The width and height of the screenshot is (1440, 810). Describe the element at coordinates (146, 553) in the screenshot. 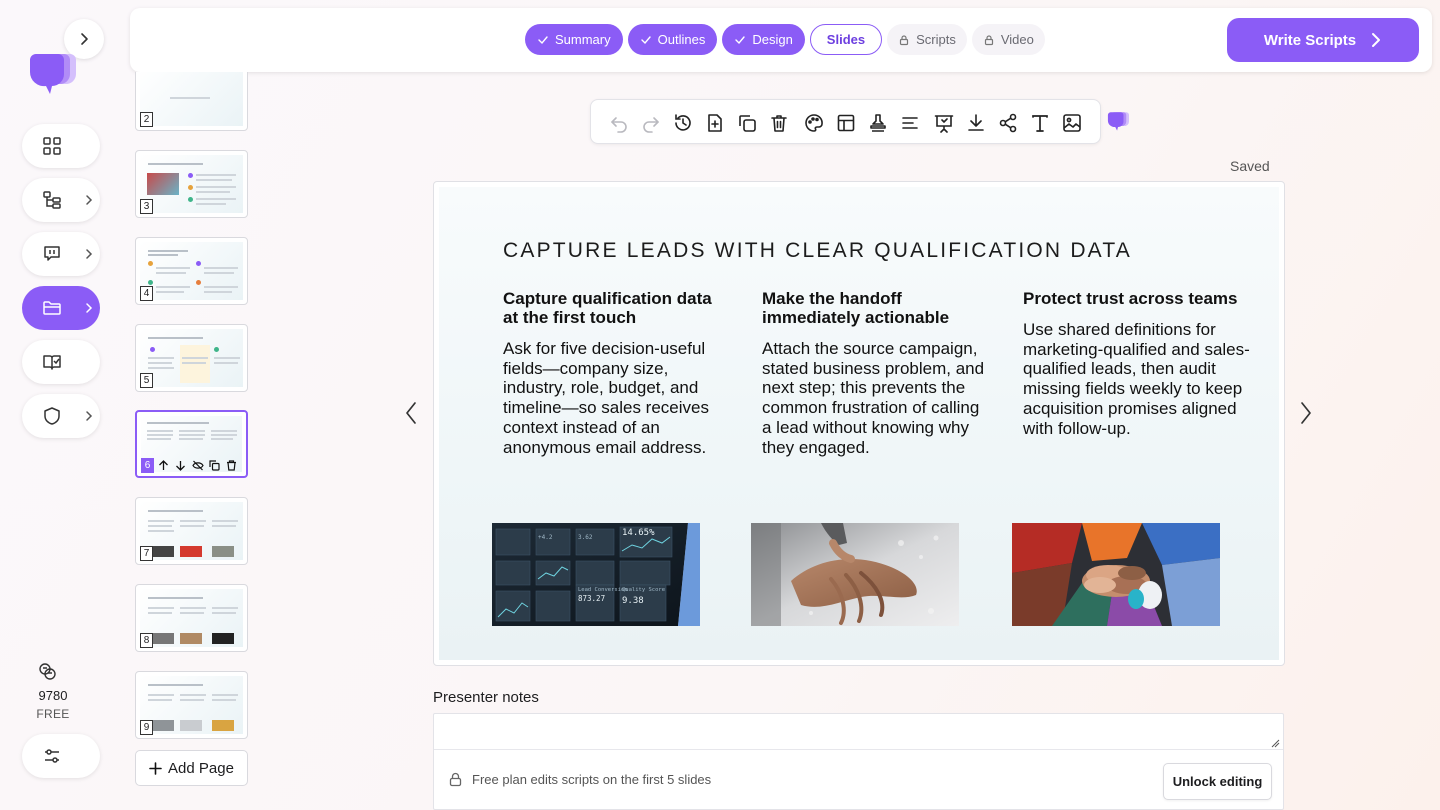

I see `slide-number: 7` at that location.